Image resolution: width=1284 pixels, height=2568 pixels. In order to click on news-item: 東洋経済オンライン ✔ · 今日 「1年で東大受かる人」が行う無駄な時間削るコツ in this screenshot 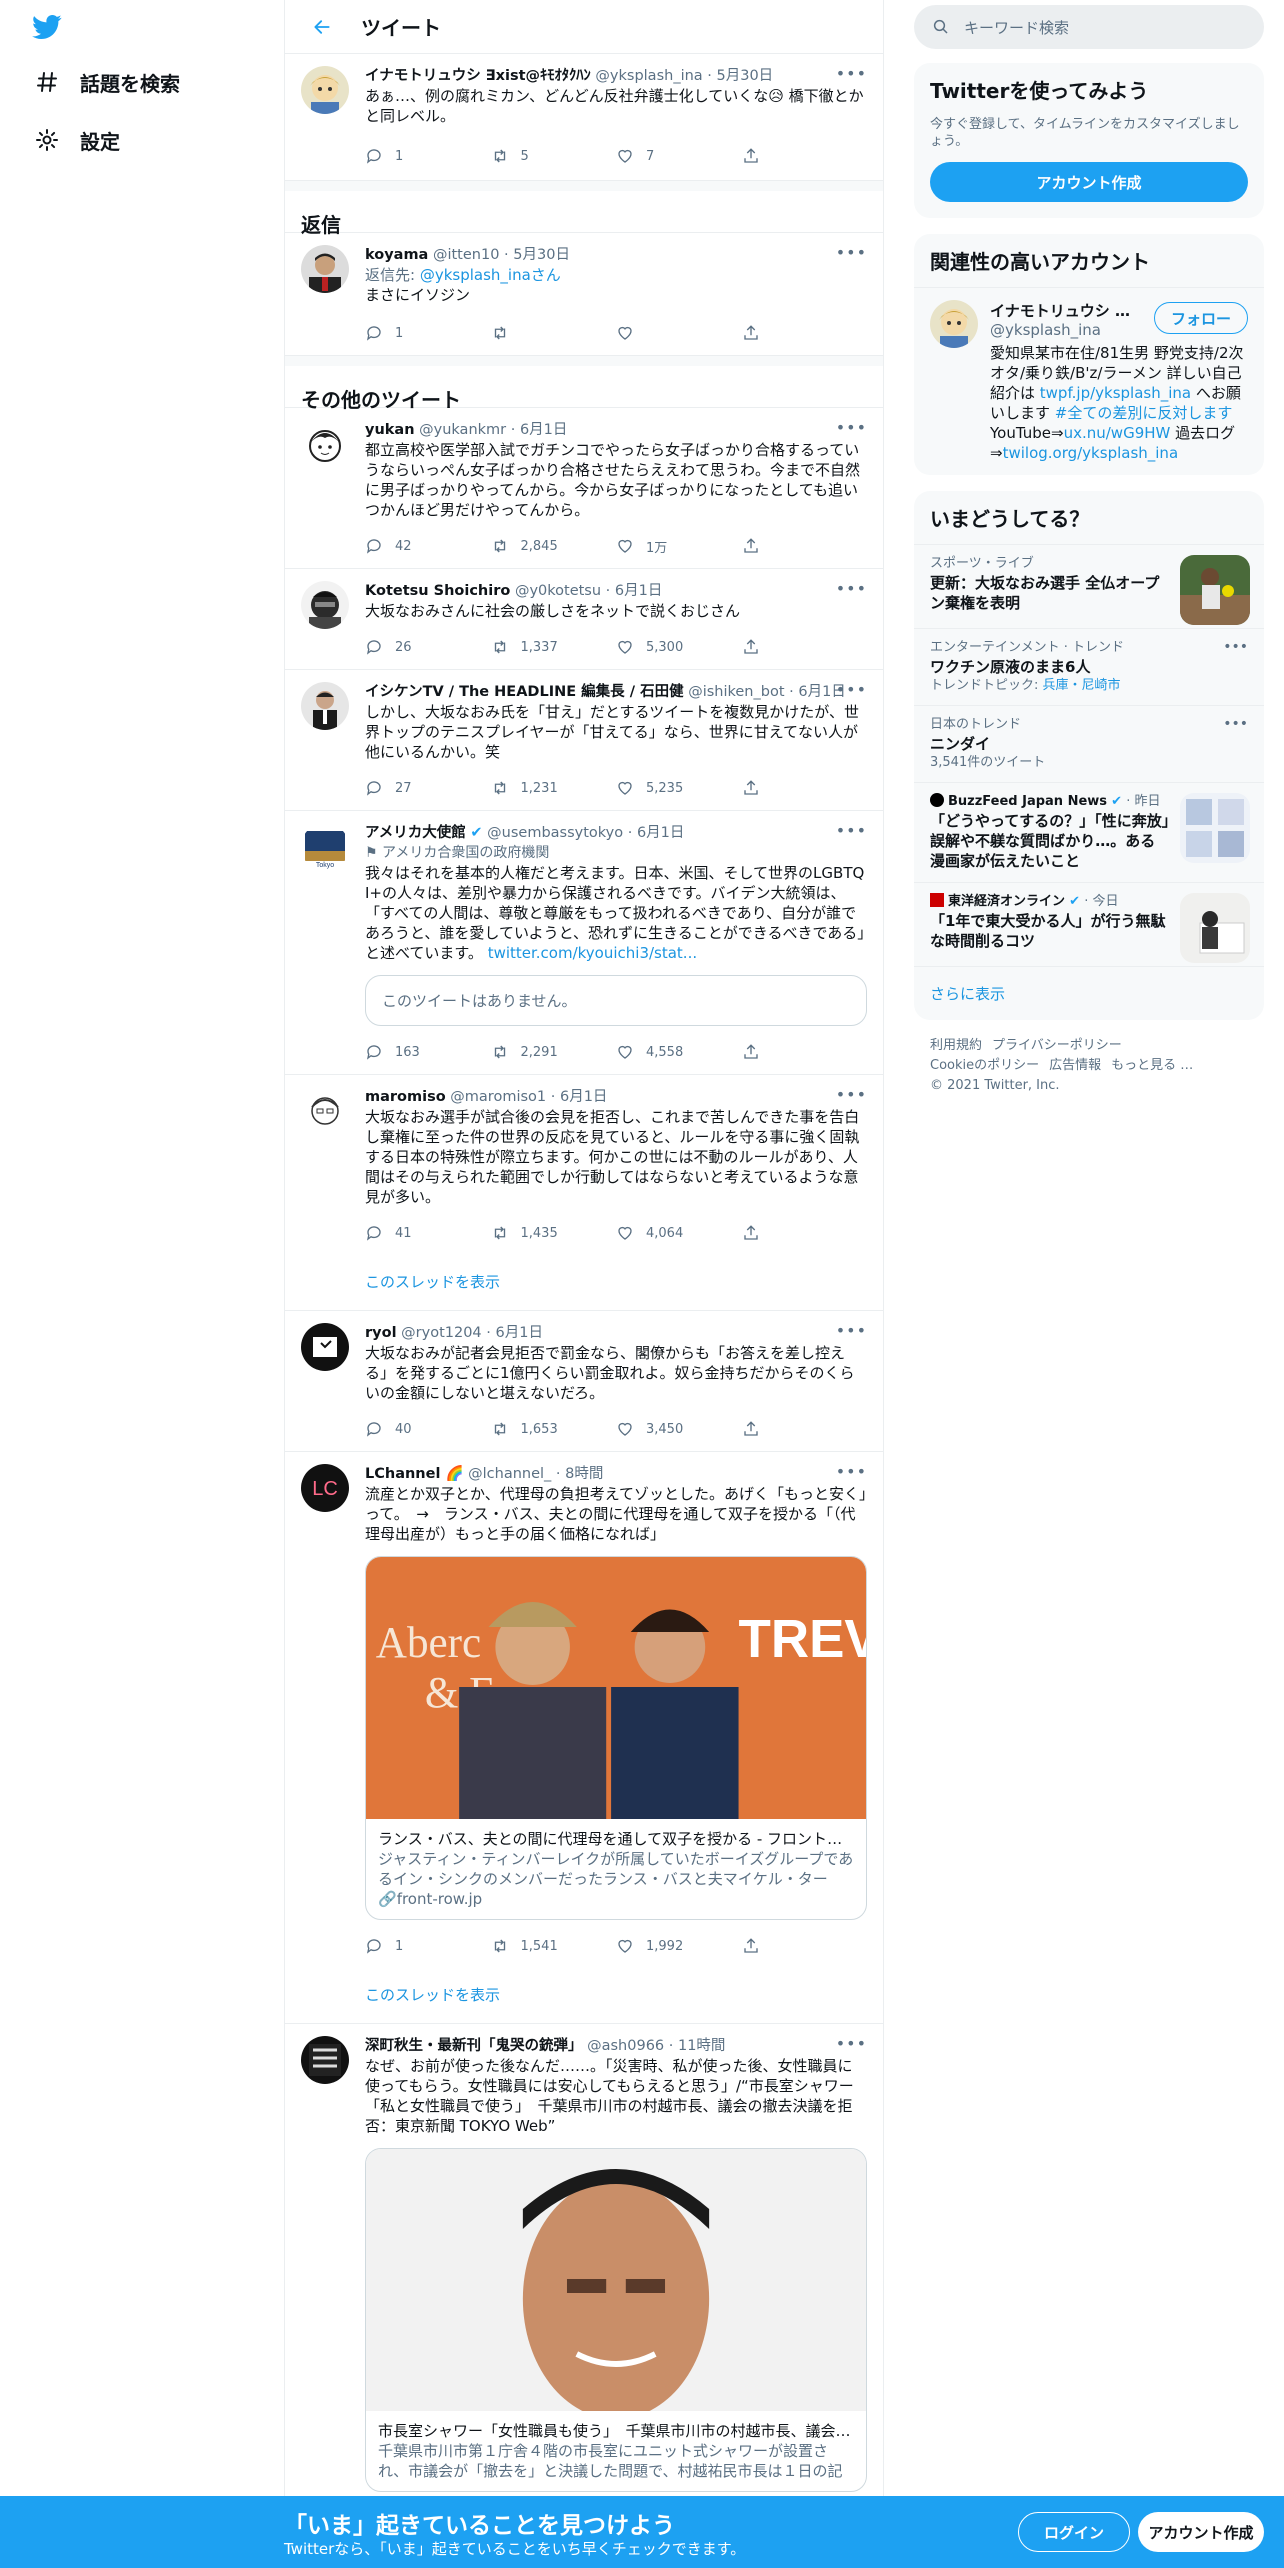, I will do `click(1089, 924)`.